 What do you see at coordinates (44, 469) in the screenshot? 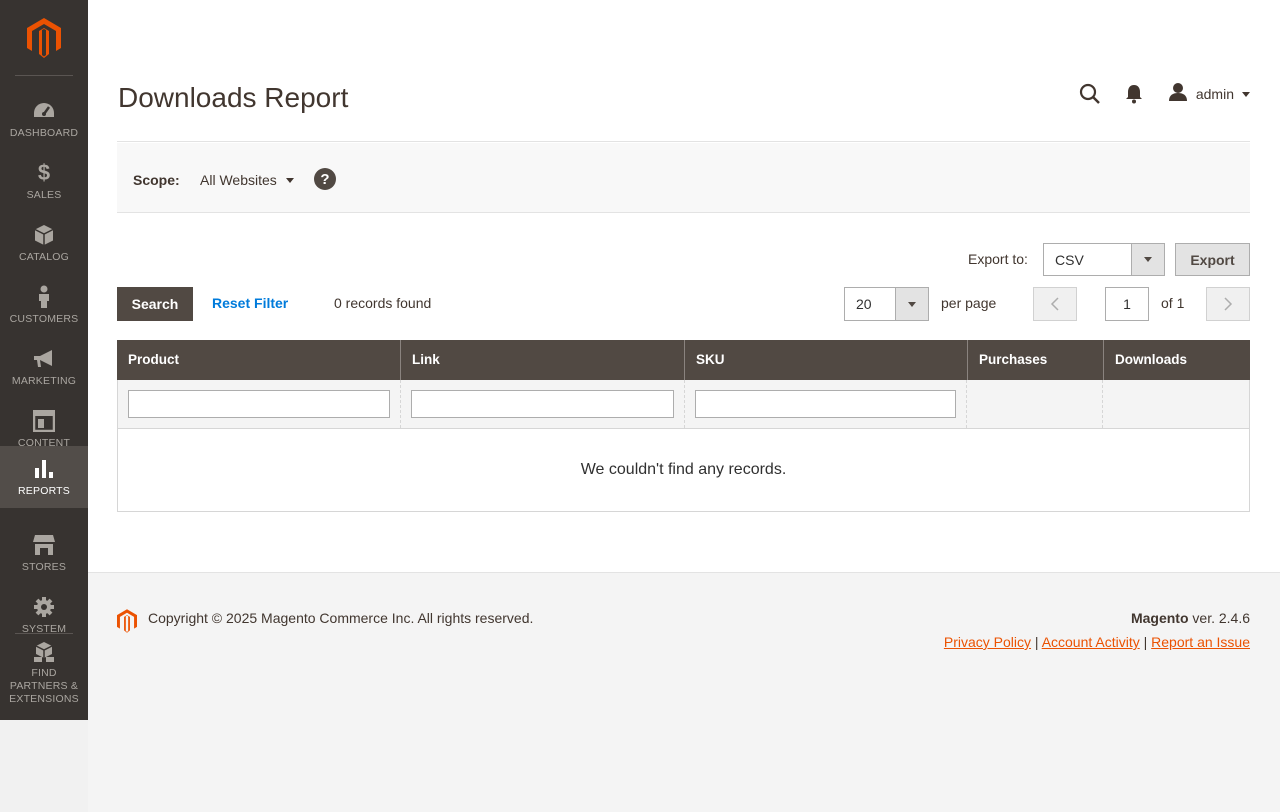
I see `bar-chart-icon` at bounding box center [44, 469].